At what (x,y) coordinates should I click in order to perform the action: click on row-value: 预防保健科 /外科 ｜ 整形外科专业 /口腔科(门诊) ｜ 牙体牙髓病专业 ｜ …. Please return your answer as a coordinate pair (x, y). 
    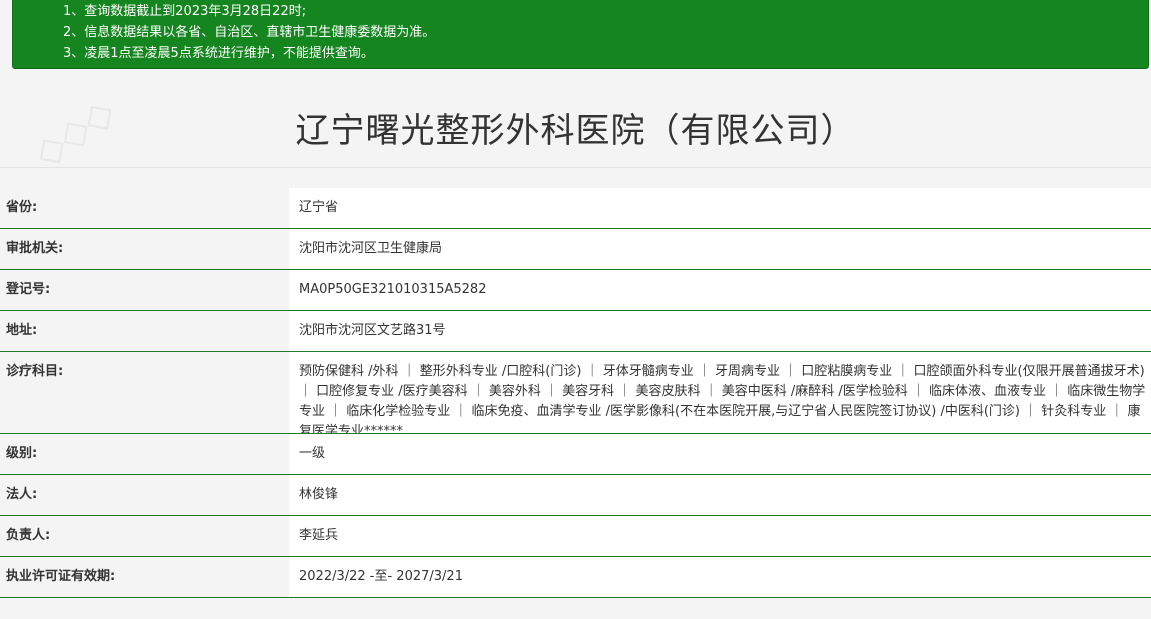
    Looking at the image, I should click on (720, 392).